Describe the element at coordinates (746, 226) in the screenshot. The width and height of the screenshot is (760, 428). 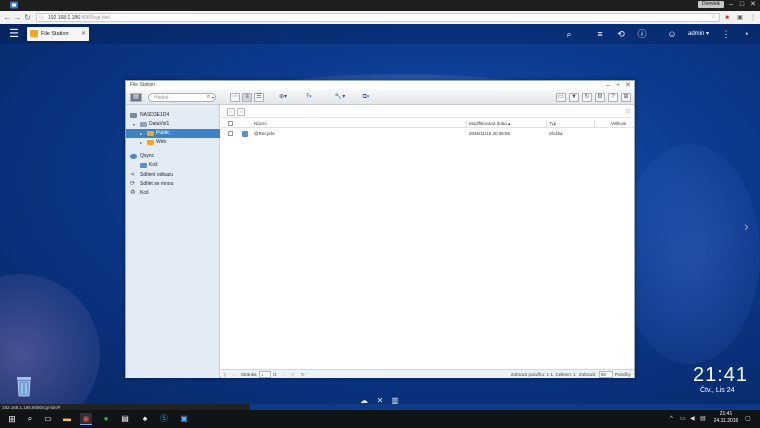
I see `chevron-right-icon: ›` at that location.